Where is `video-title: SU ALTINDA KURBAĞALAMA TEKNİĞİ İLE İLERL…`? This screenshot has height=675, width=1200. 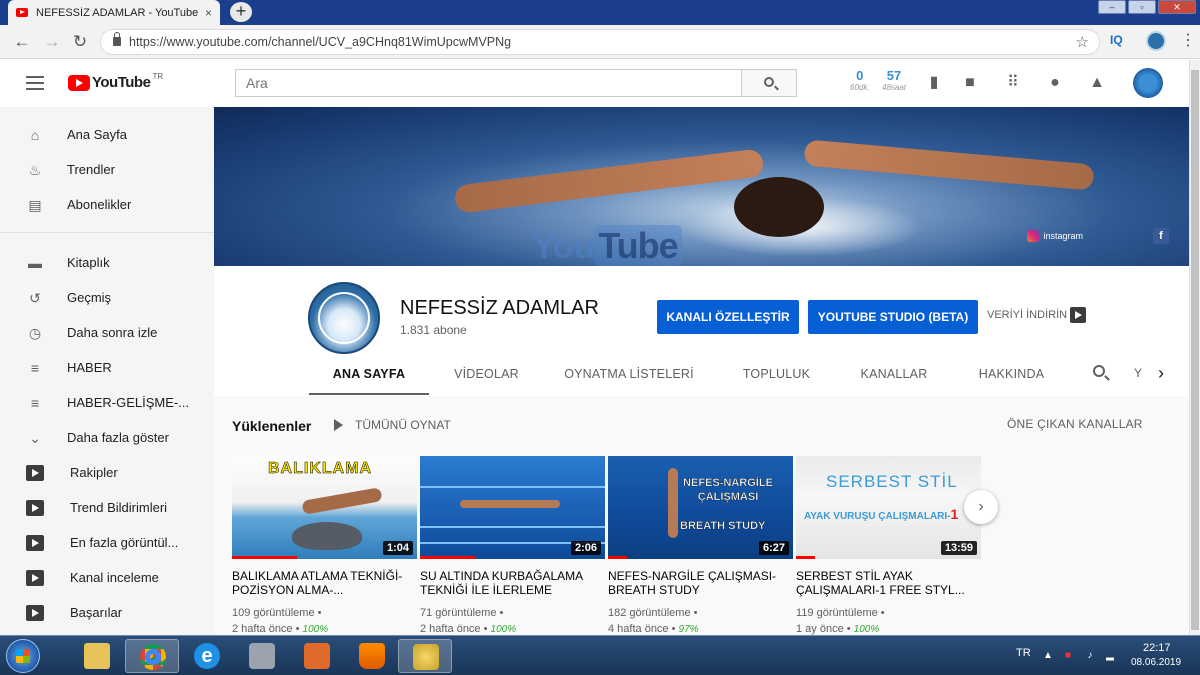 video-title: SU ALTINDA KURBAĞALAMA TEKNİĞİ İLE İLERL… is located at coordinates (512, 583).